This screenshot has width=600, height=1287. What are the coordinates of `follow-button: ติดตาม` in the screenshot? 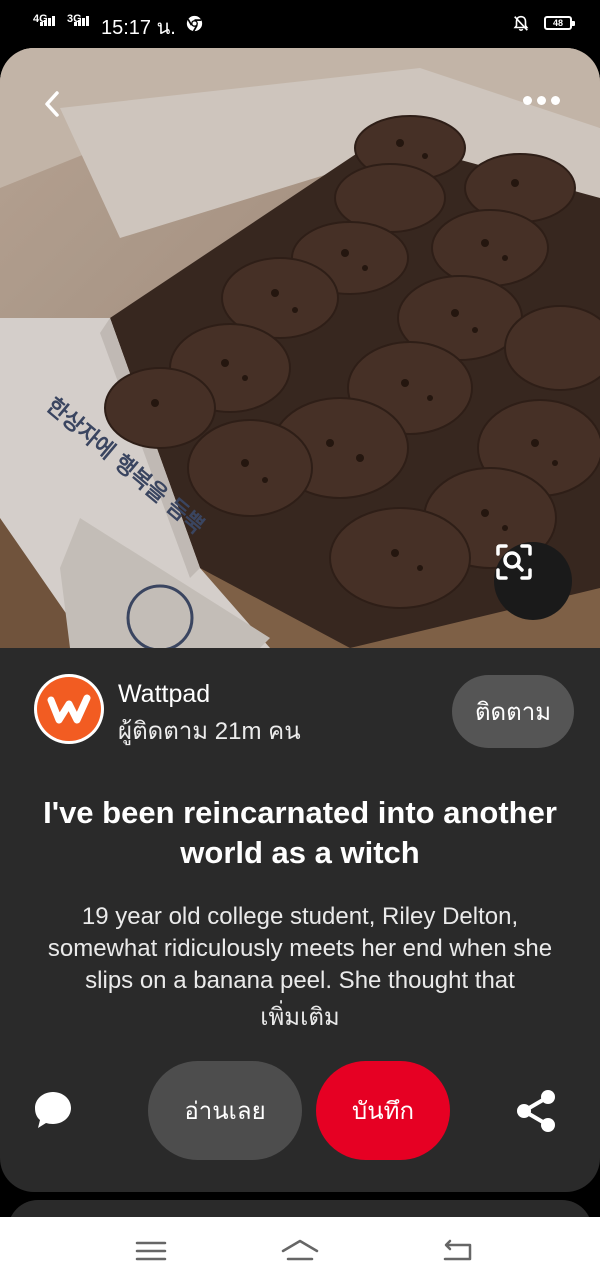 It's located at (513, 711).